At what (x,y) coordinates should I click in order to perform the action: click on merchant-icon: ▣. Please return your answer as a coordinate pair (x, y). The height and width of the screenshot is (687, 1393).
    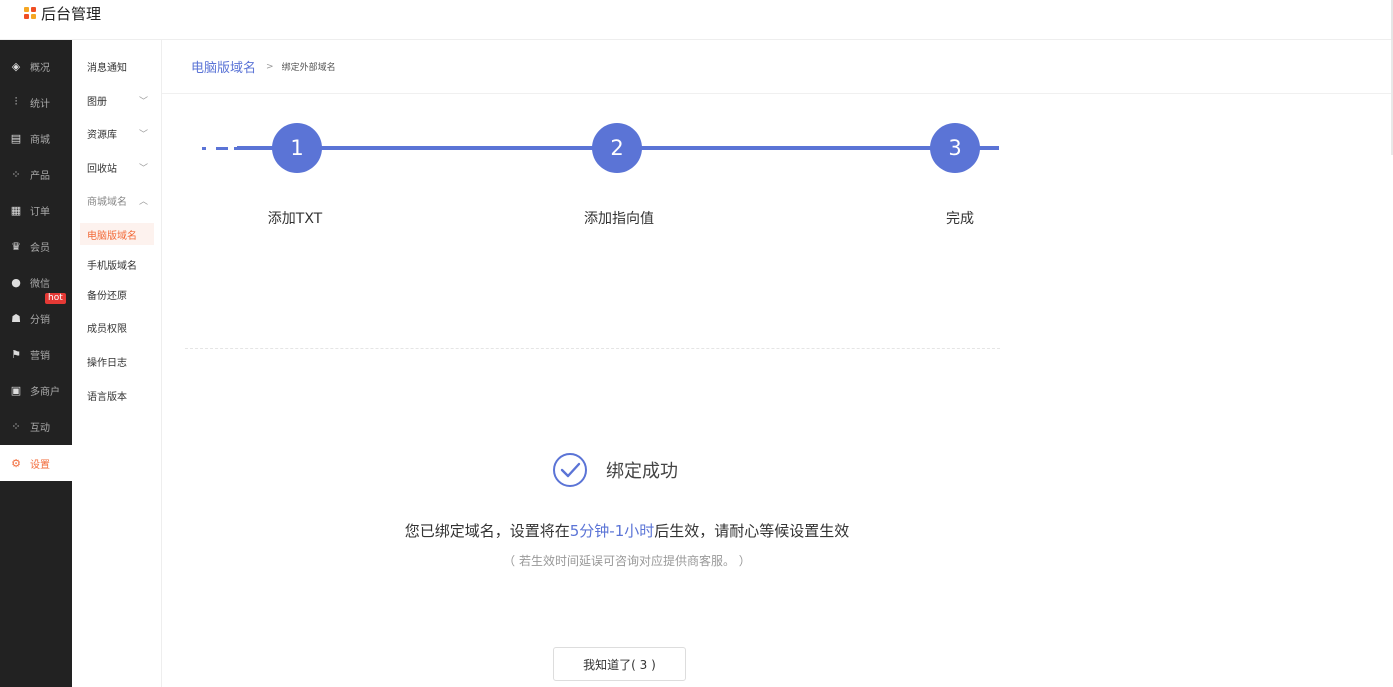
    Looking at the image, I should click on (16, 390).